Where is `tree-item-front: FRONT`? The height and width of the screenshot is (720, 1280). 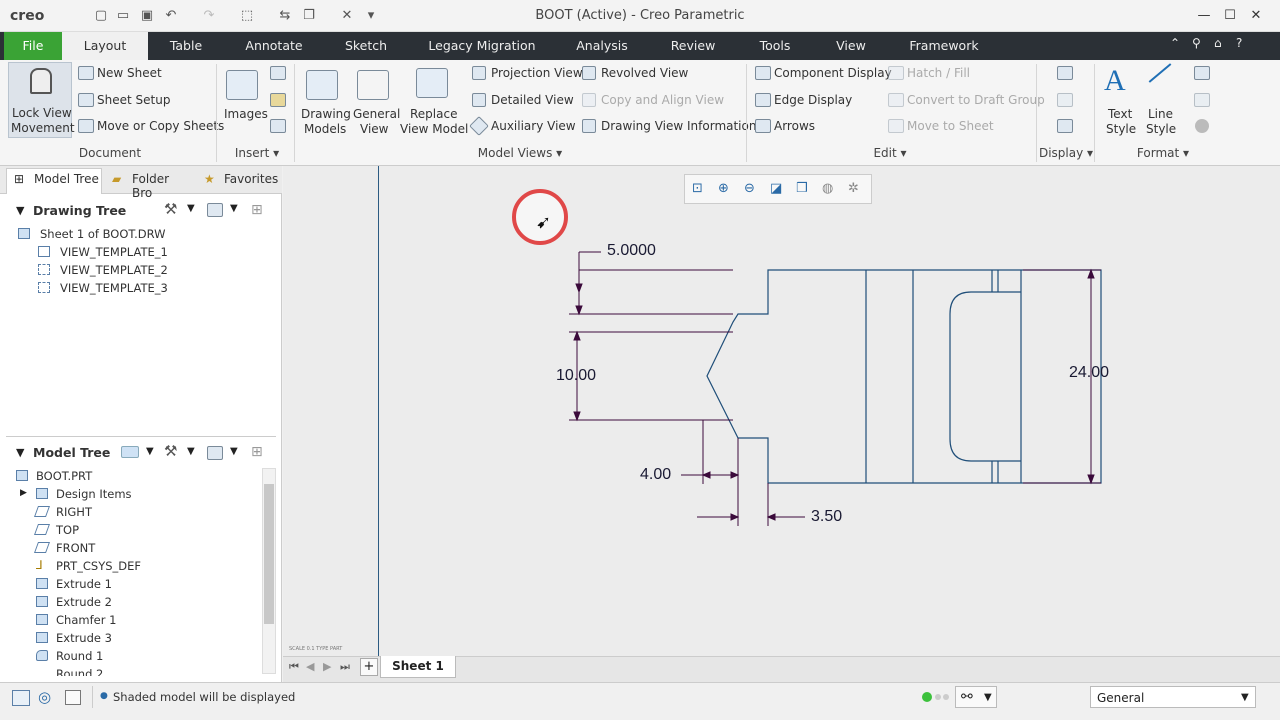
tree-item-front: FRONT is located at coordinates (75, 548).